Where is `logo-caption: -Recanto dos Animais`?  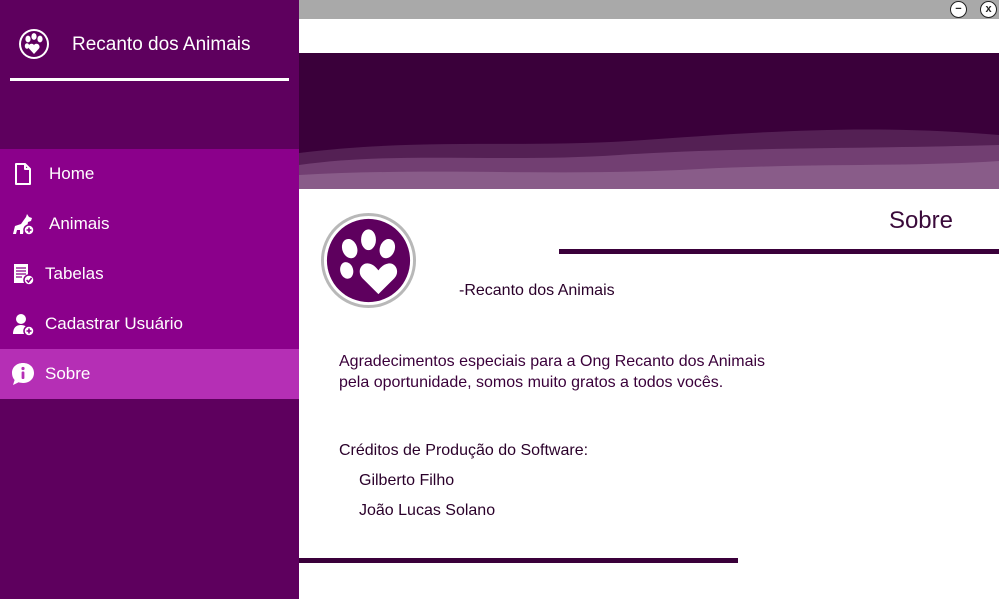
logo-caption: -Recanto dos Animais is located at coordinates (537, 290).